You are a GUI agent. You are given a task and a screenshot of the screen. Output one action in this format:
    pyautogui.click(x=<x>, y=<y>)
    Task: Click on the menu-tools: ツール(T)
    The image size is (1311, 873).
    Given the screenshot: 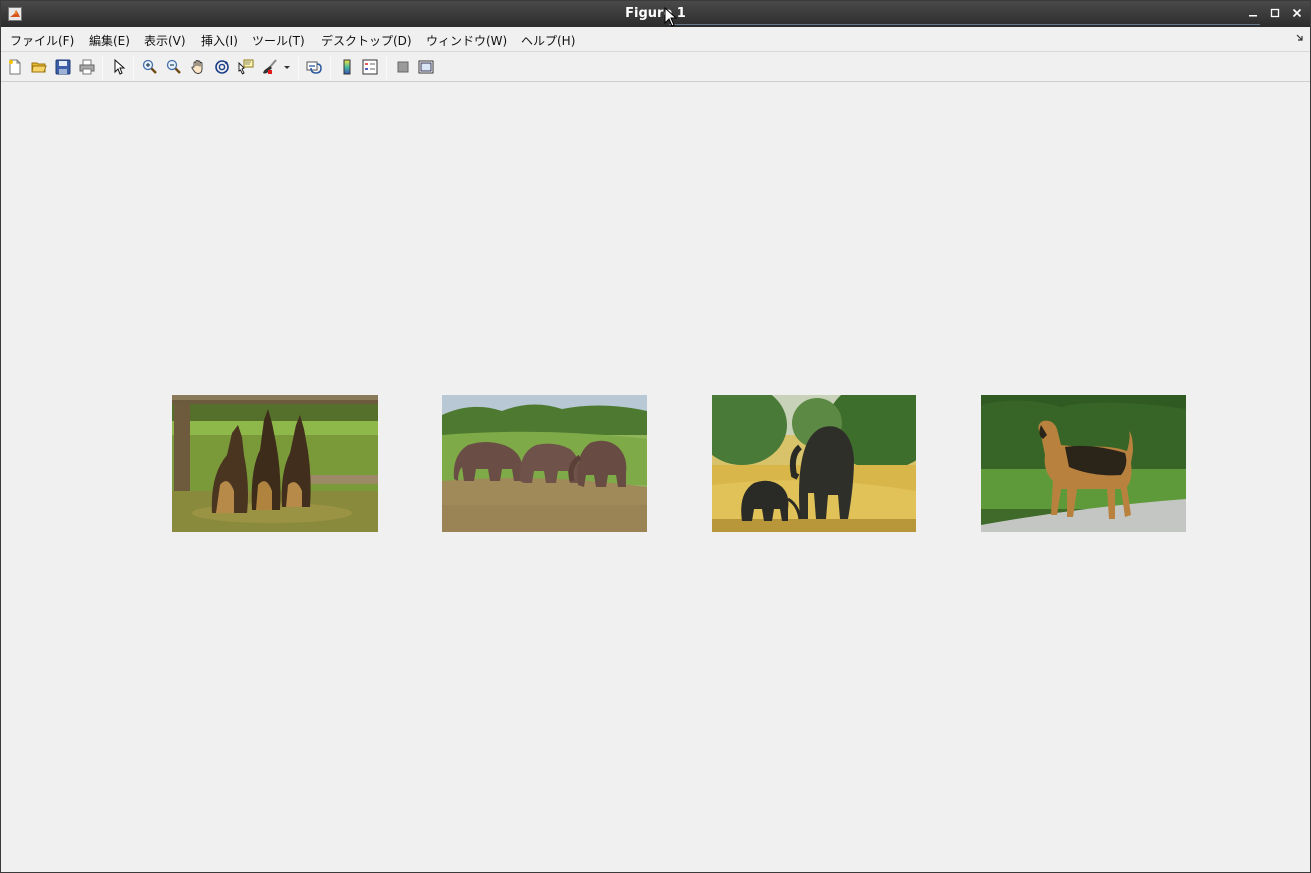 What is the action you would take?
    pyautogui.click(x=278, y=40)
    